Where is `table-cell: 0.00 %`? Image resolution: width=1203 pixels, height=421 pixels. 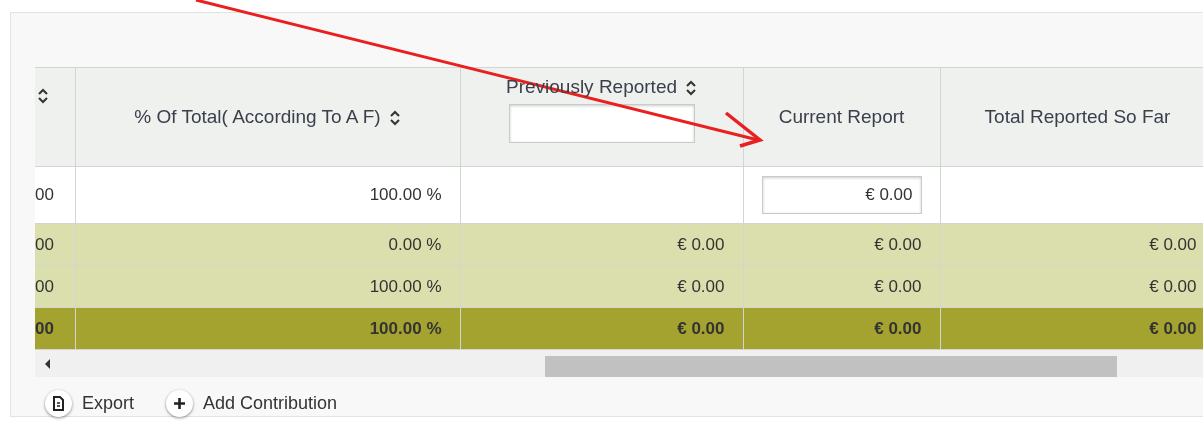
table-cell: 0.00 % is located at coordinates (267, 244).